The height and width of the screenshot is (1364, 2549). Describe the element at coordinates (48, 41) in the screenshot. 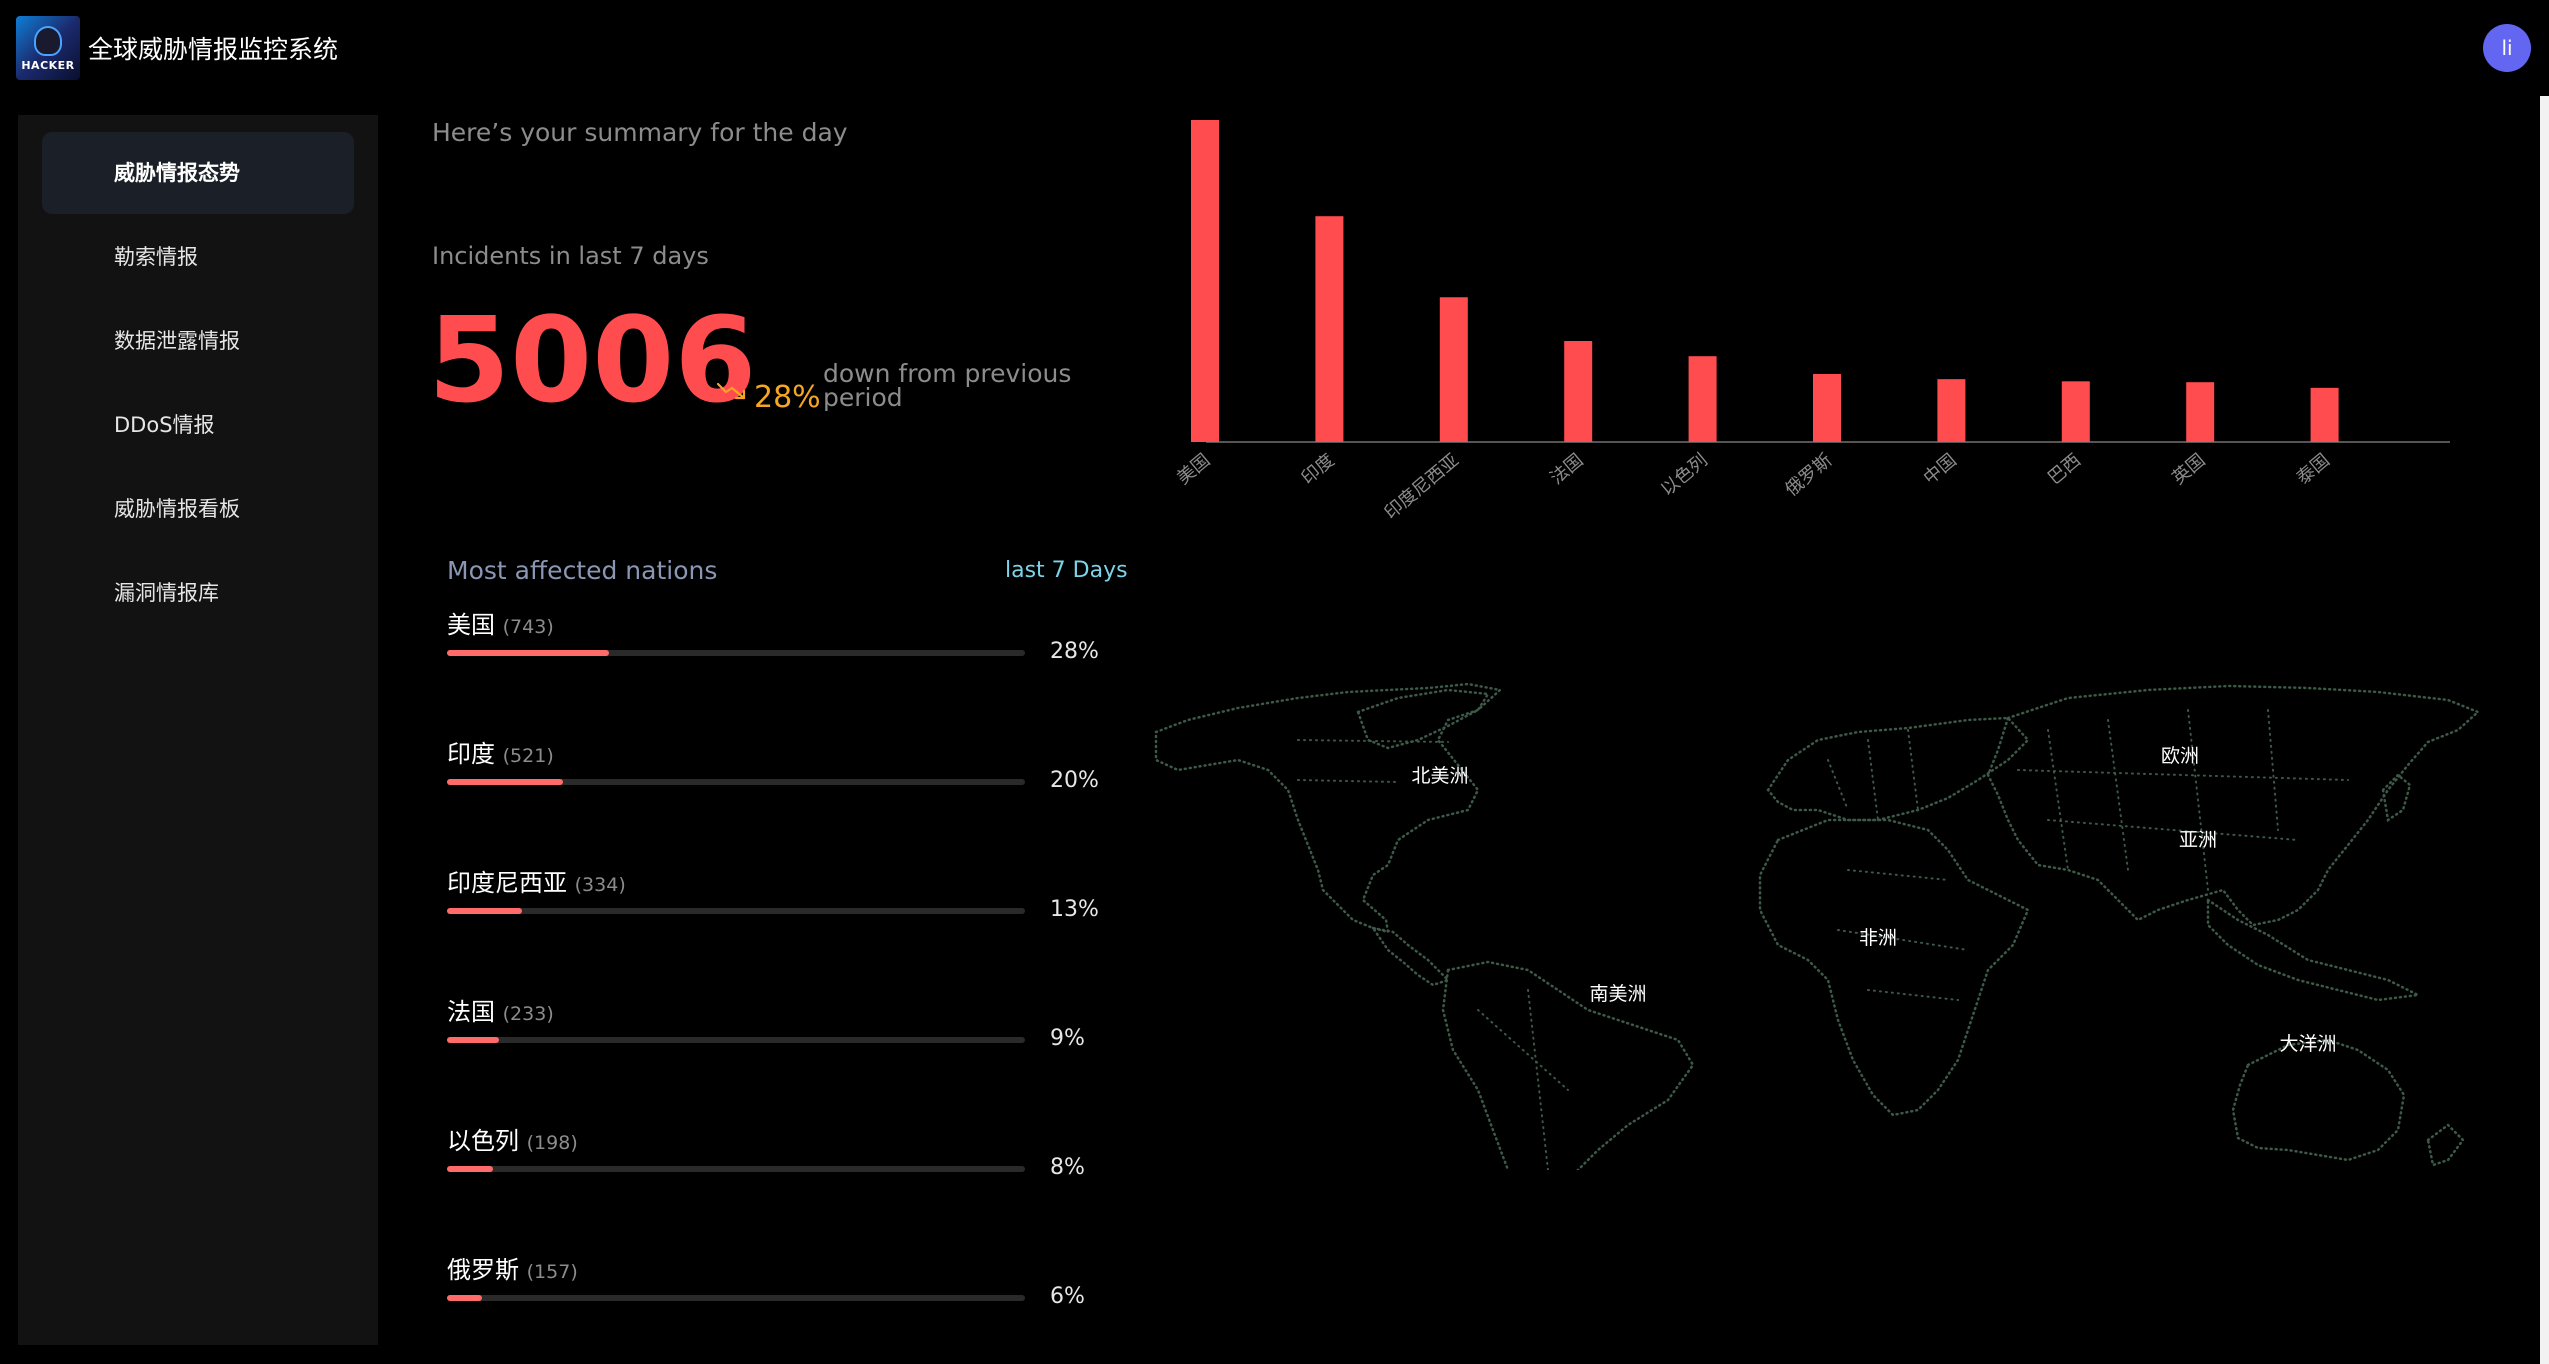

I see `hacker-mask-icon` at that location.